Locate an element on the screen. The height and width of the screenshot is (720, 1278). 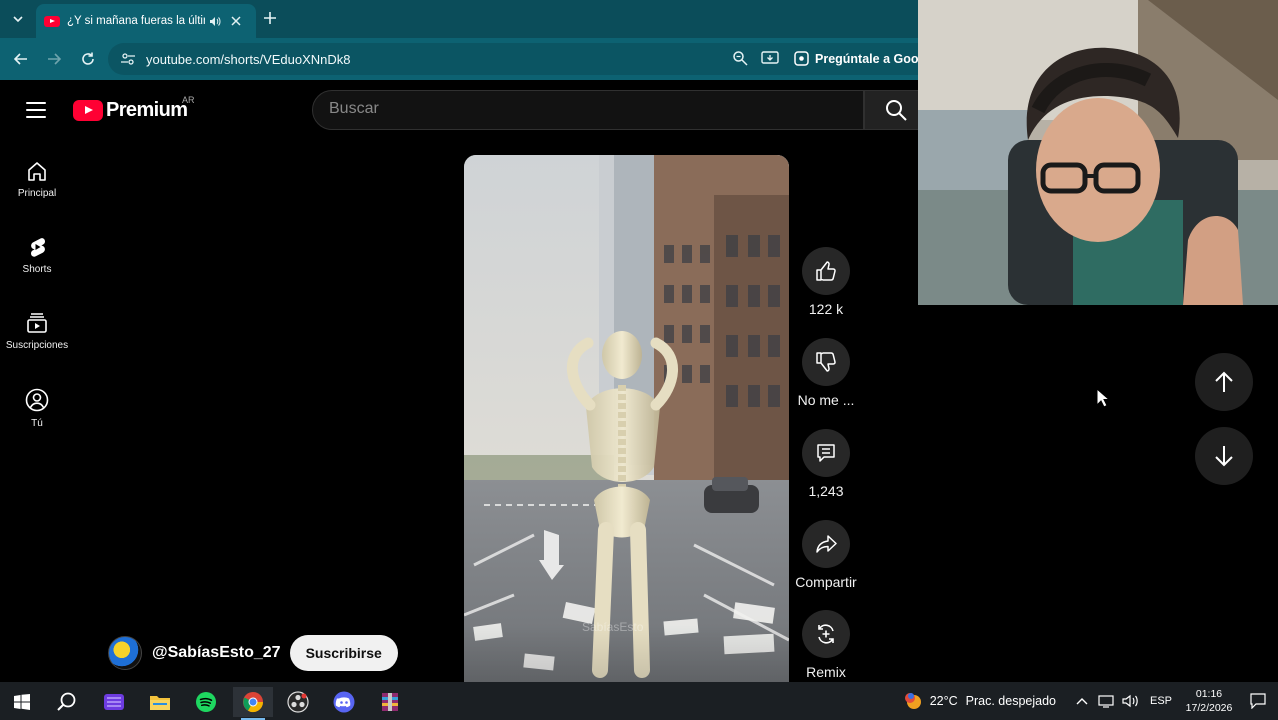
clock-time: 01:16 is located at coordinates (1209, 694).